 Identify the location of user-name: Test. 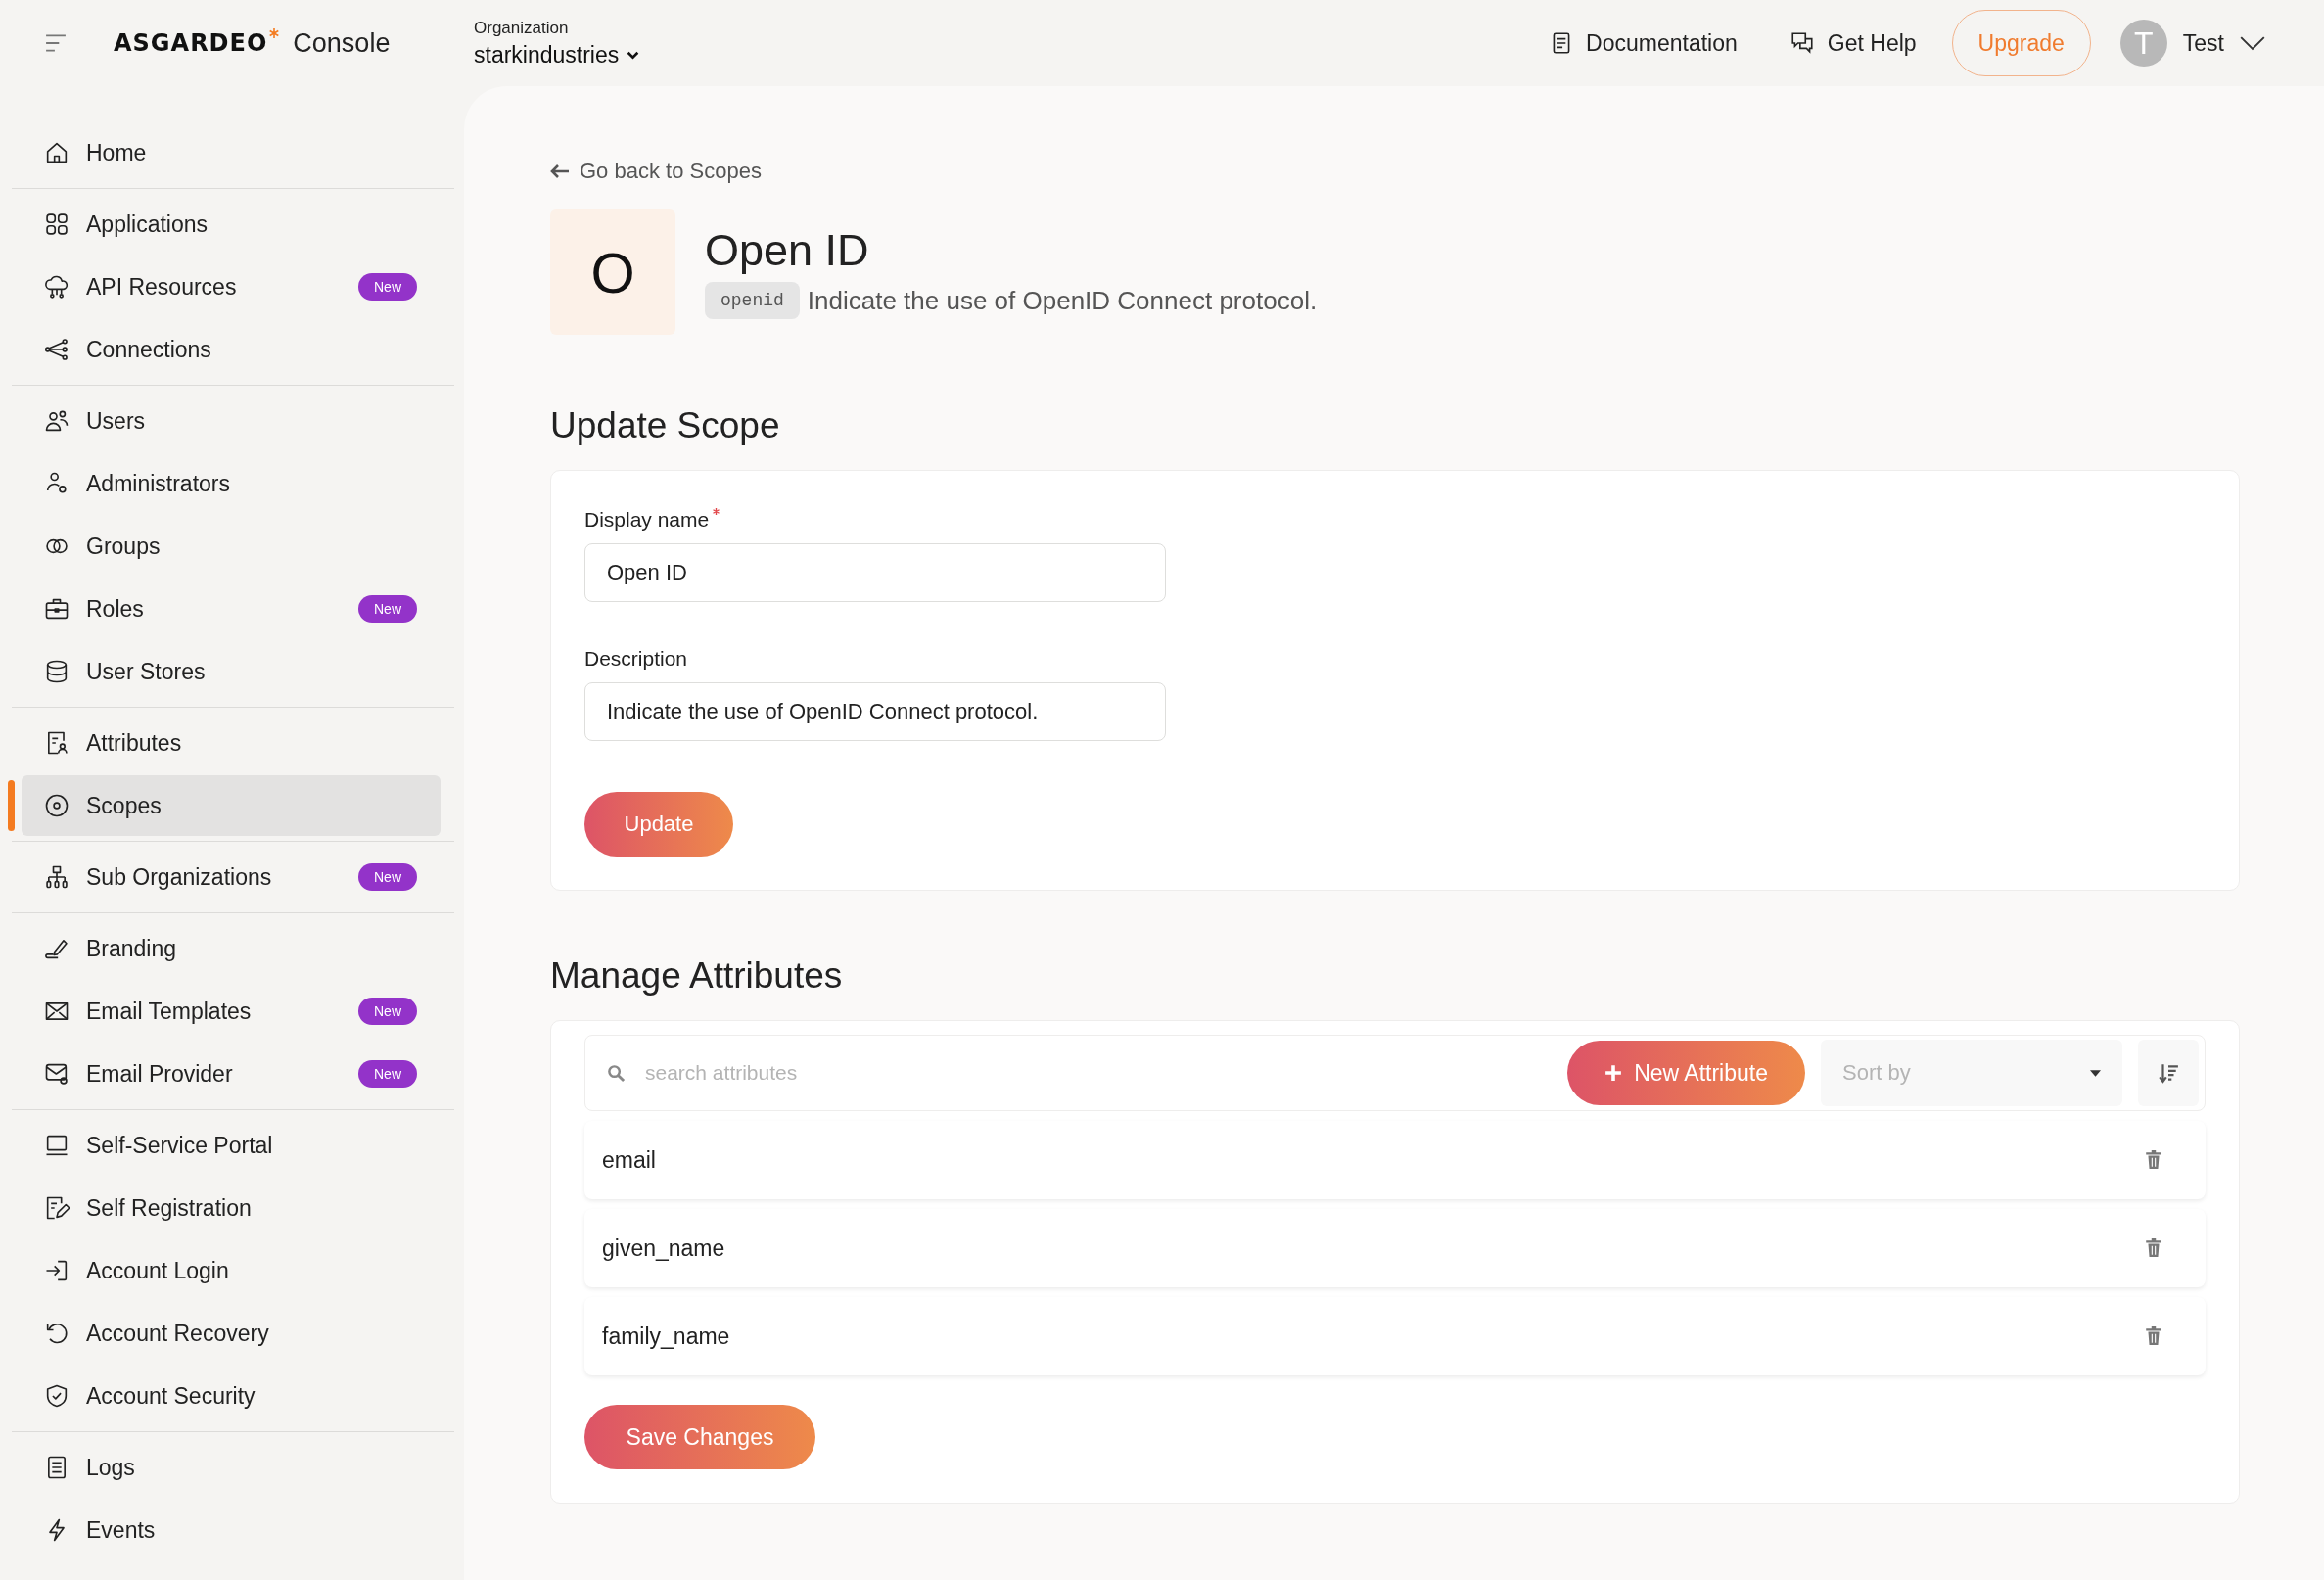
(2203, 43).